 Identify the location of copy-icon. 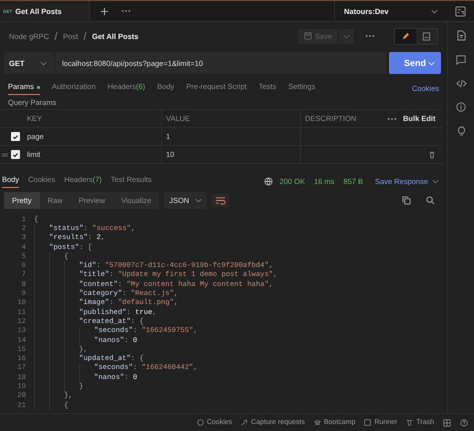
(406, 200).